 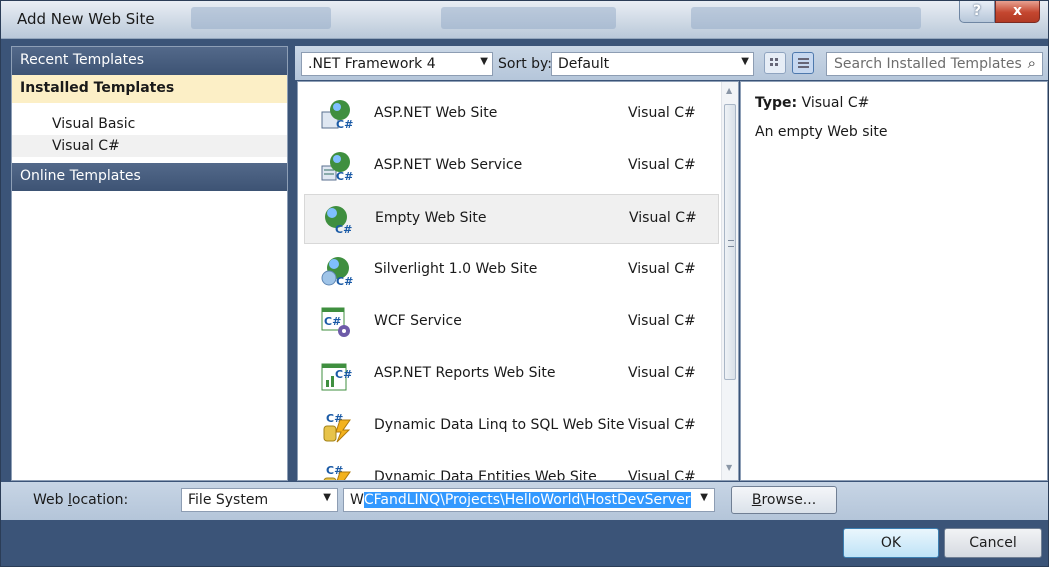 I want to click on close-icon: x, so click(x=1017, y=11).